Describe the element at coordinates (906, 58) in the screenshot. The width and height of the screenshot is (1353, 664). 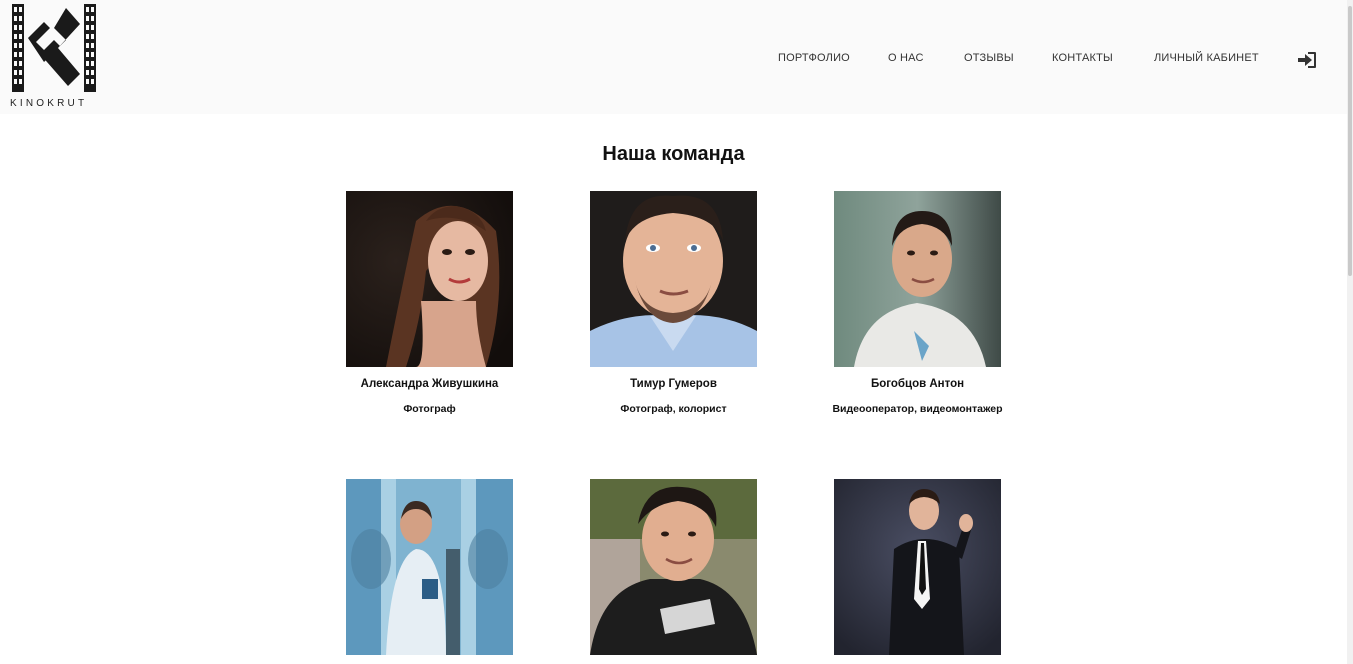
I see `nav-item-about: О НАС` at that location.